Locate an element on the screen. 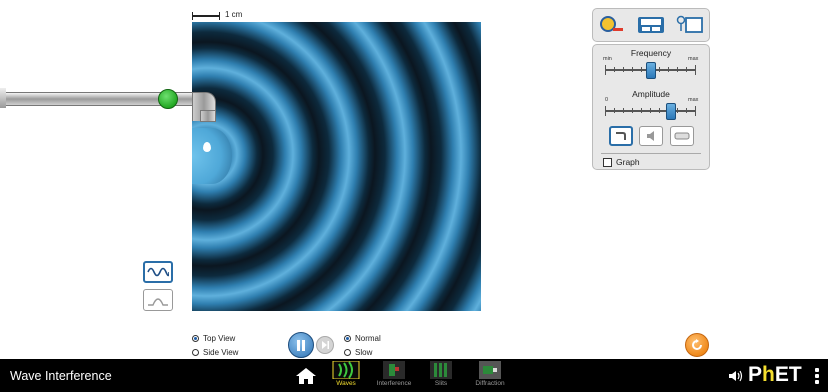  reset-all-button is located at coordinates (697, 345).